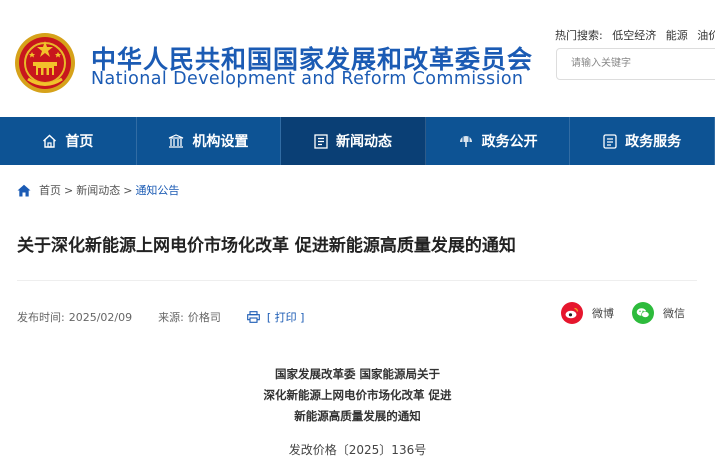 This screenshot has height=471, width=715. What do you see at coordinates (357, 280) in the screenshot?
I see `divider` at bounding box center [357, 280].